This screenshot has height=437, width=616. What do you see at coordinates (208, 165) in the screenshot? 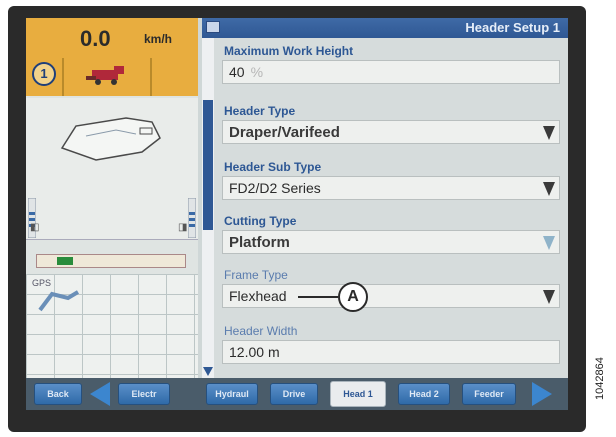
I see `scrollbar-thumb` at bounding box center [208, 165].